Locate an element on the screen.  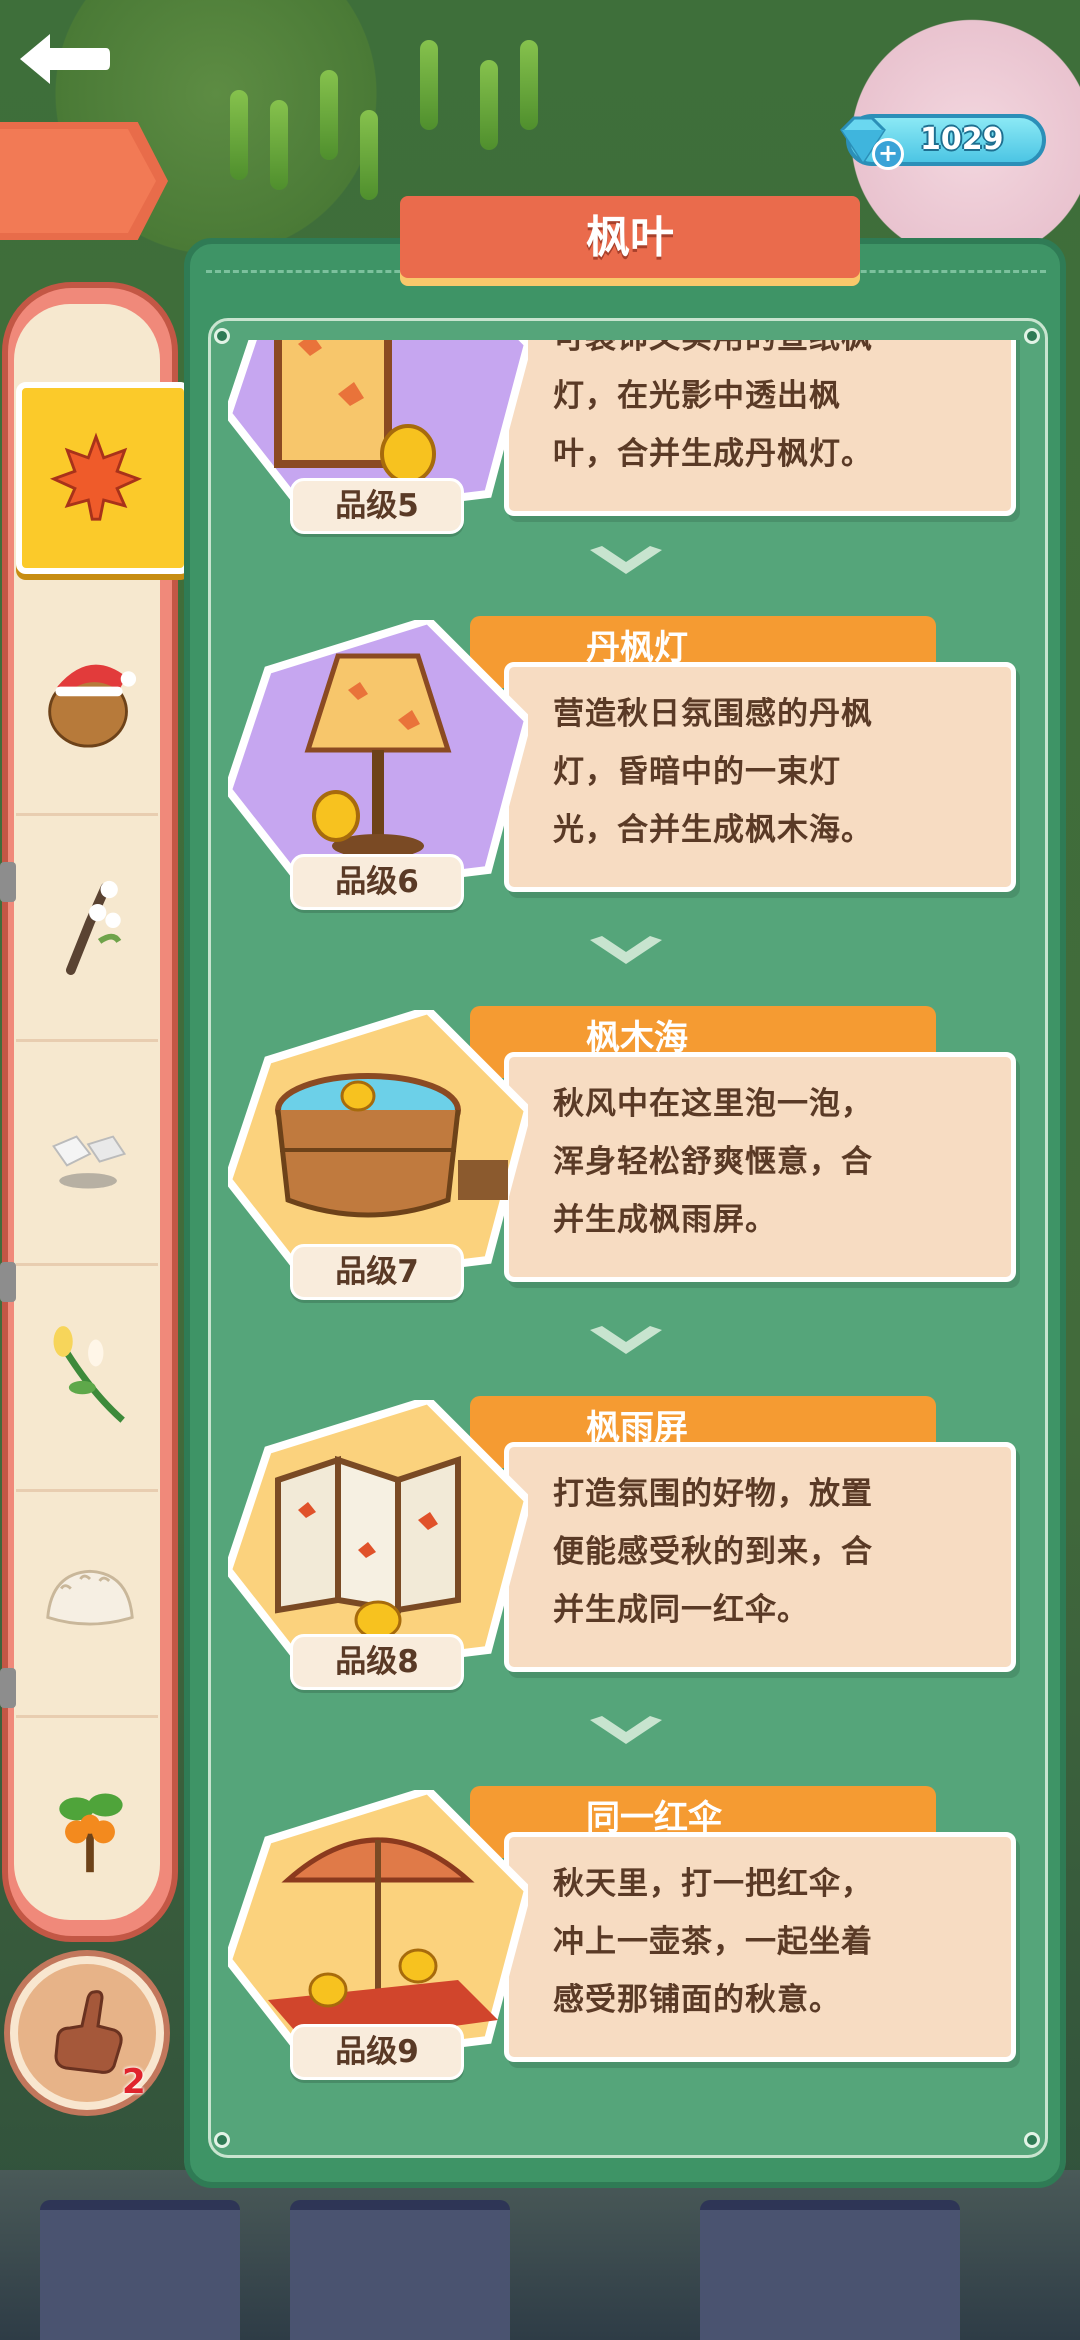
sidebar-item-cotton-branch is located at coordinates (87, 931).